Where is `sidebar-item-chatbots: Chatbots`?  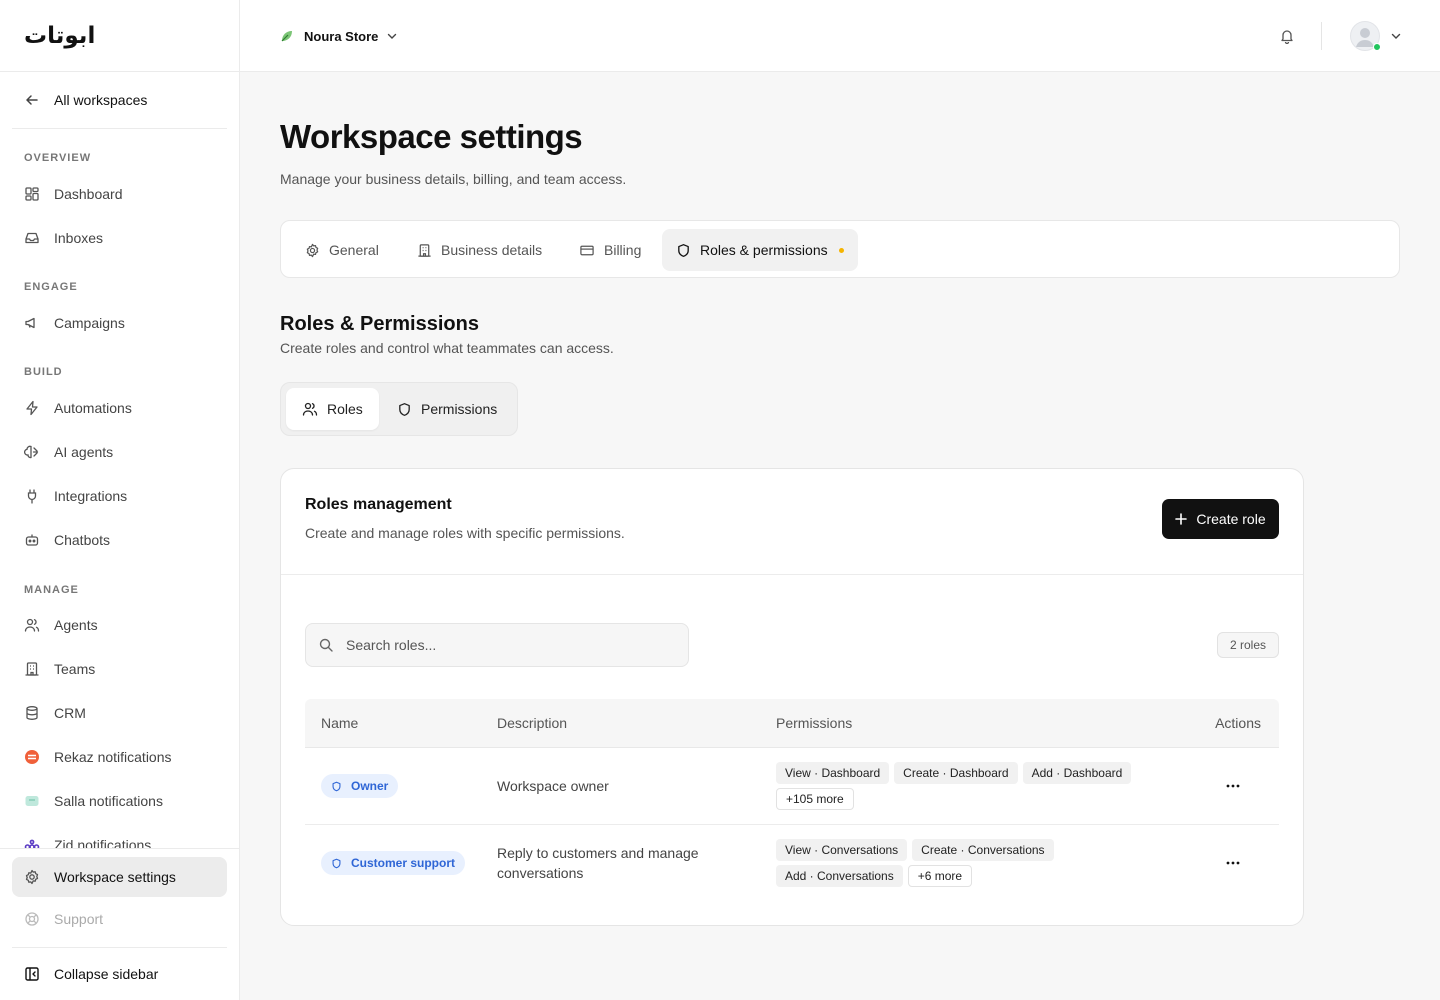
sidebar-item-chatbots: Chatbots is located at coordinates (119, 540).